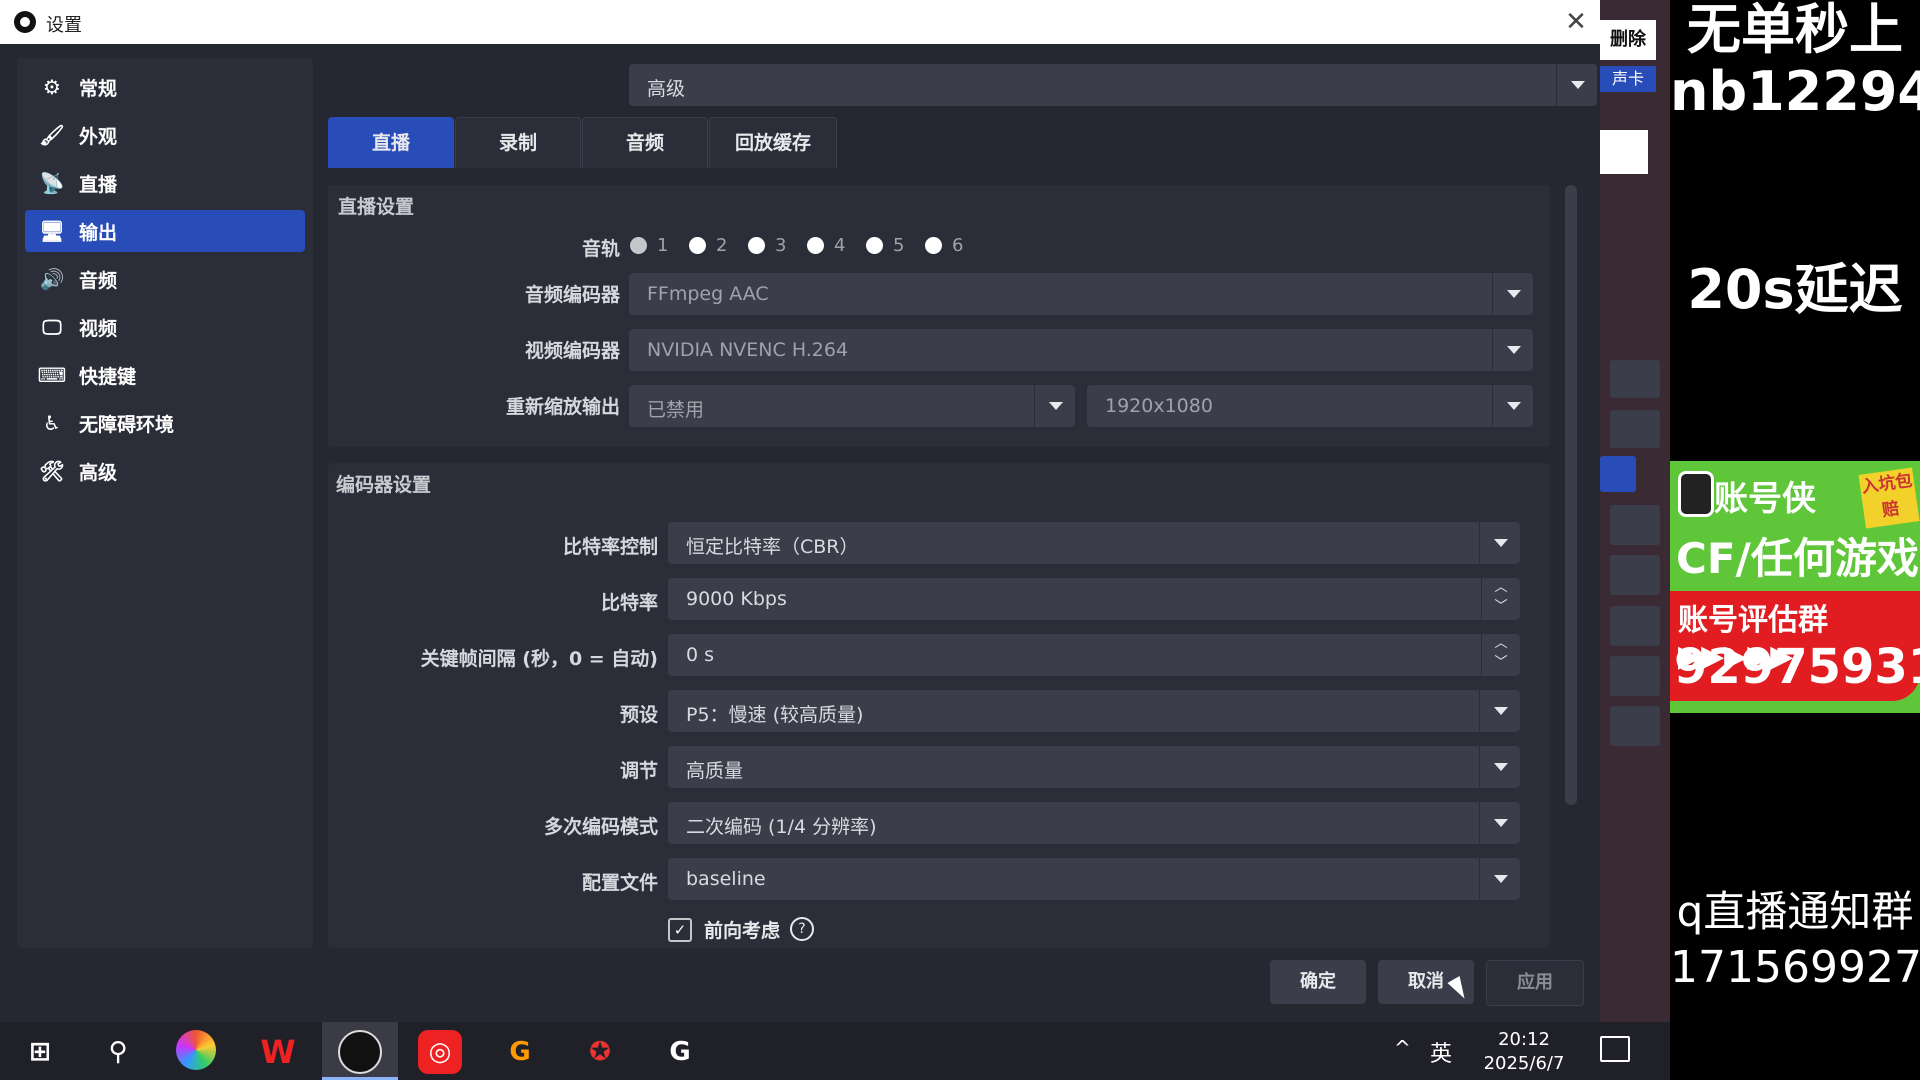  Describe the element at coordinates (1113, 85) in the screenshot. I see `output-mode-select: 高级` at that location.